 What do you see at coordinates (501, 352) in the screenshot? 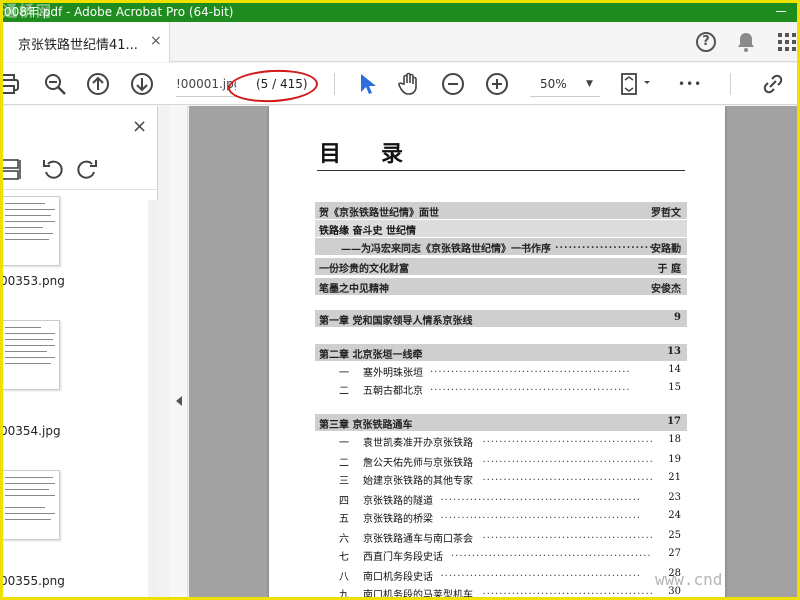
I see `toc-row: 第二章 北京张垣一线牵 13` at bounding box center [501, 352].